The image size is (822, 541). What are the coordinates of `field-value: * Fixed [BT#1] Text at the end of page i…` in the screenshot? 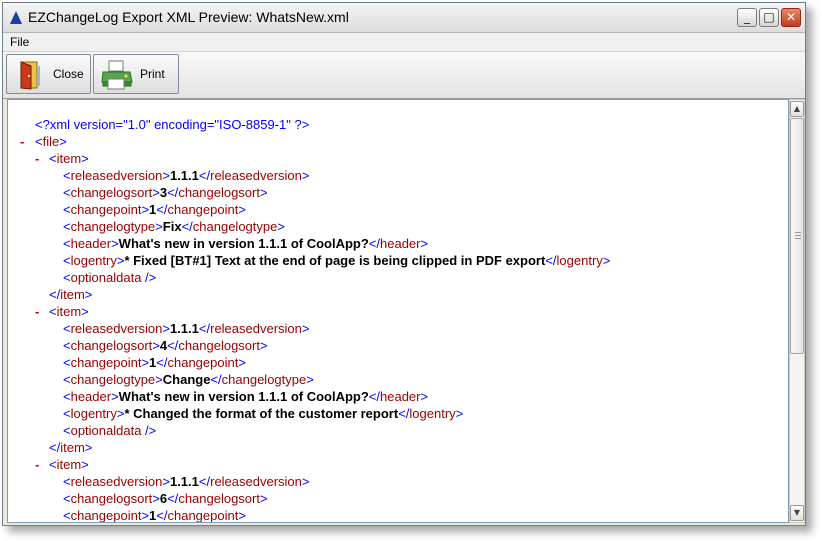 It's located at (335, 260).